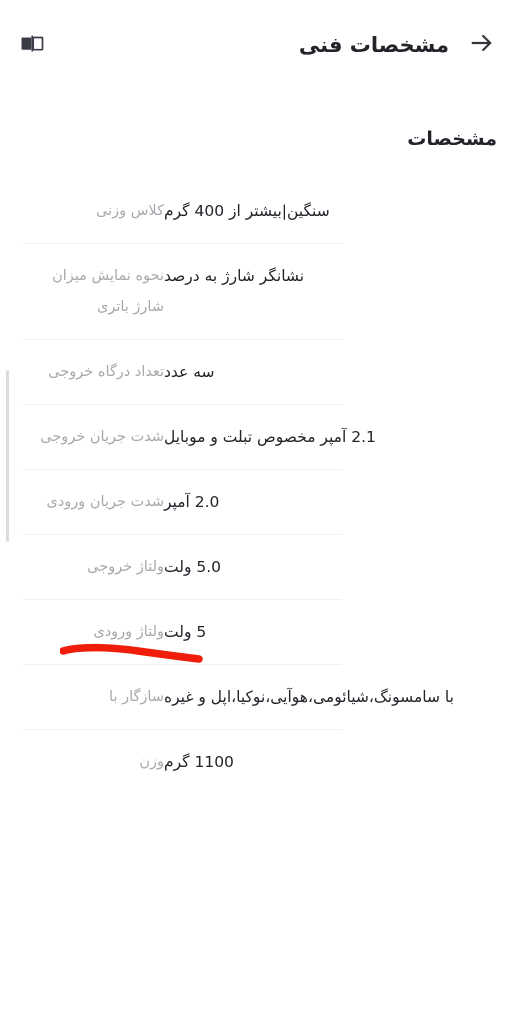 This screenshot has width=519, height=1024. I want to click on split-panel-icon, so click(32, 45).